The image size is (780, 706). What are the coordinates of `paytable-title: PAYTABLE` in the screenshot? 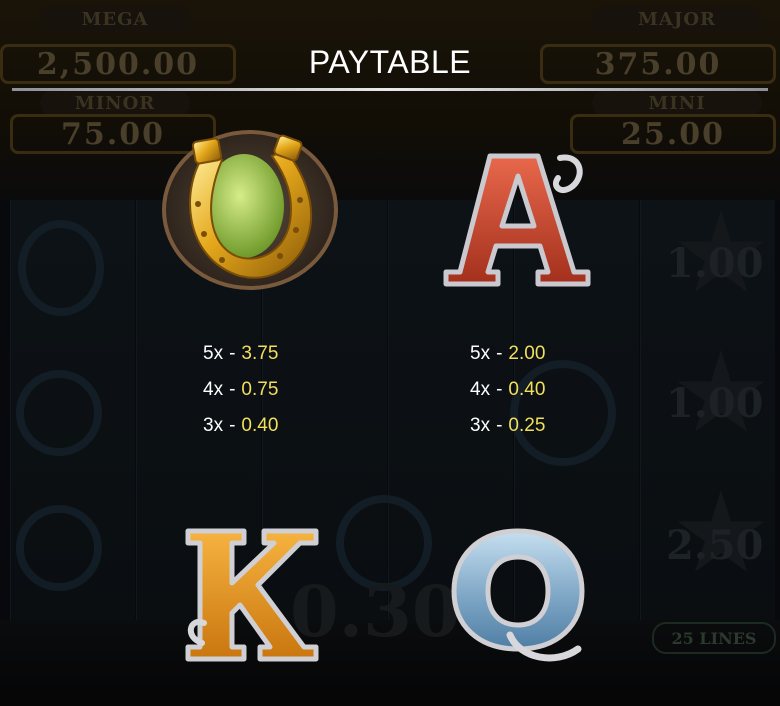 It's located at (390, 62).